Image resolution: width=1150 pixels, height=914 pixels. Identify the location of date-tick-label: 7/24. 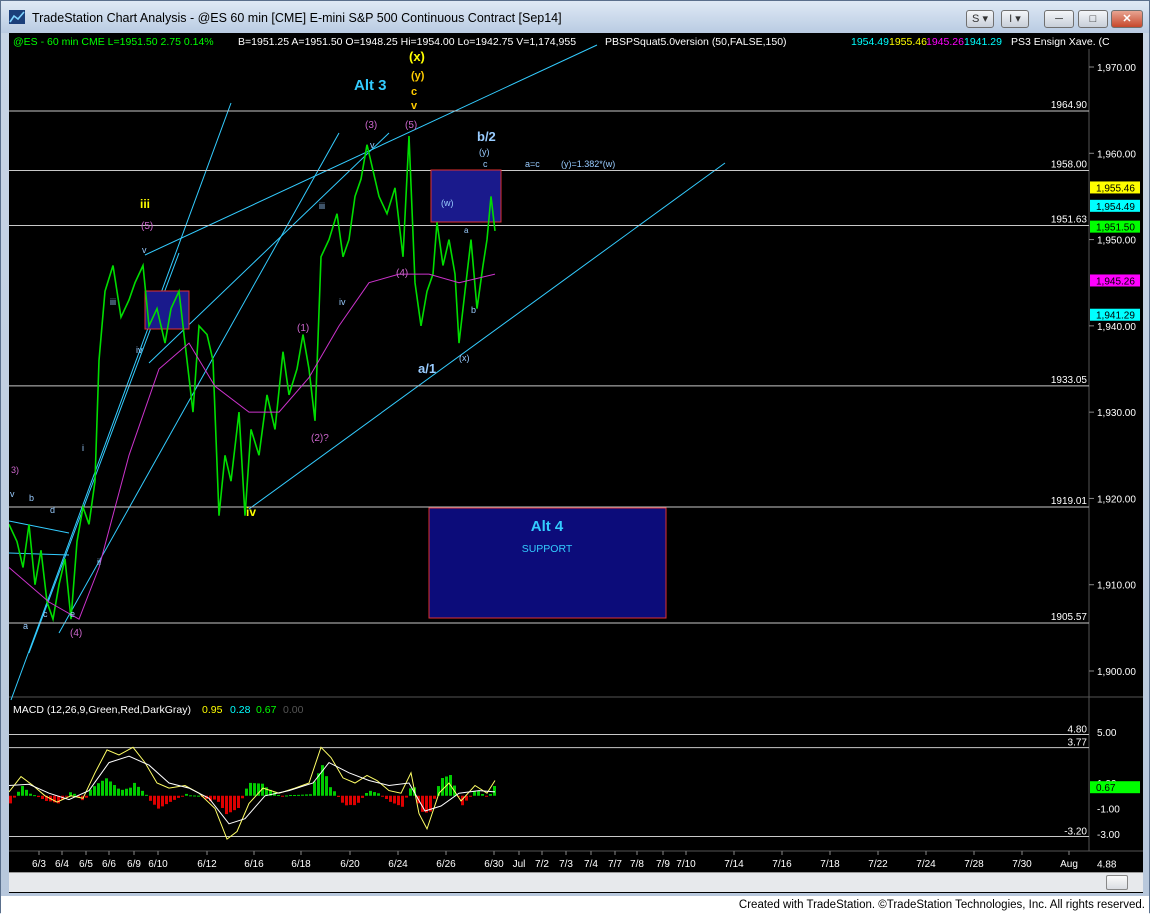
(926, 864).